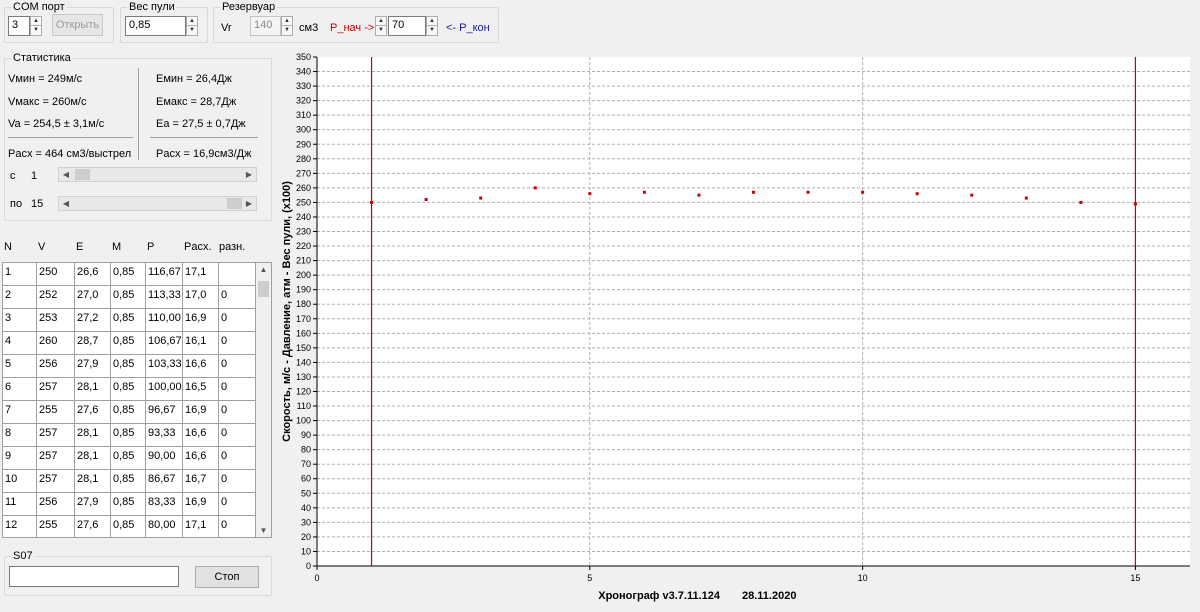 The image size is (1200, 612). I want to click on table-cell: 12, so click(20, 526).